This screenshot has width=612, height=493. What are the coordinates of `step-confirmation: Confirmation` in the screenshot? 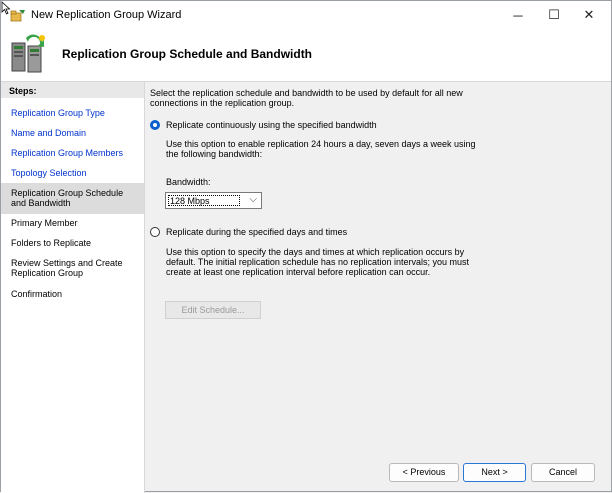 It's located at (37, 294).